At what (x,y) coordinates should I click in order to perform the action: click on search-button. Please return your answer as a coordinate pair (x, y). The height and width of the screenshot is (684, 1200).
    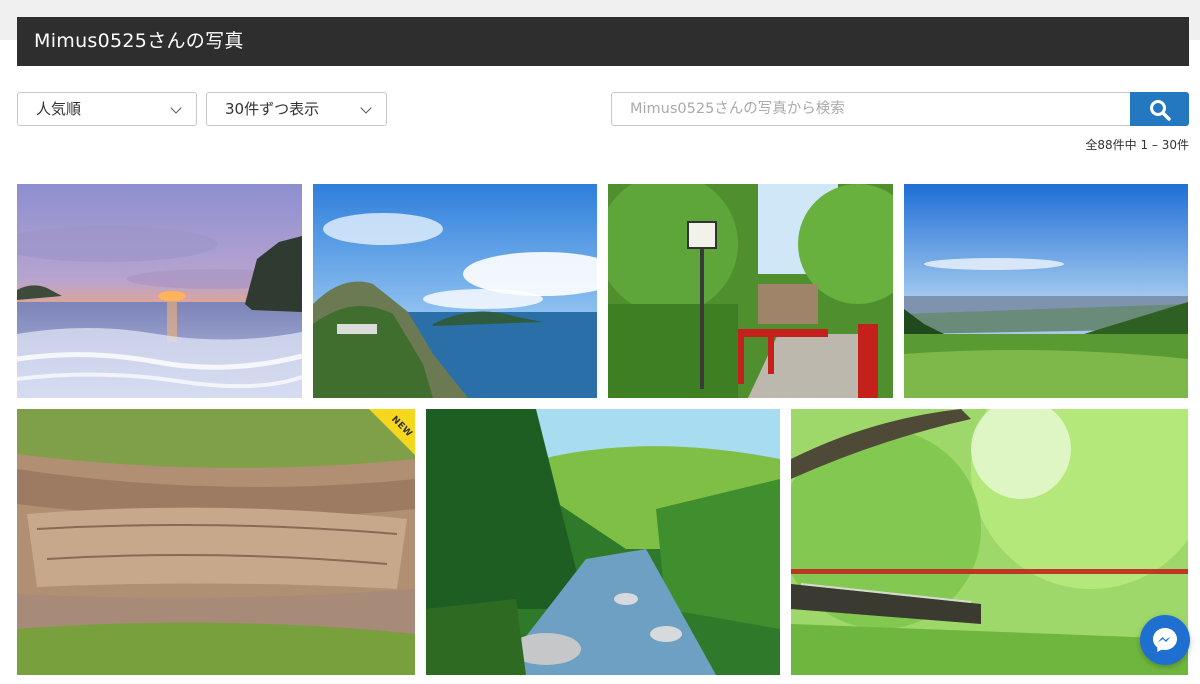
    Looking at the image, I should click on (1159, 109).